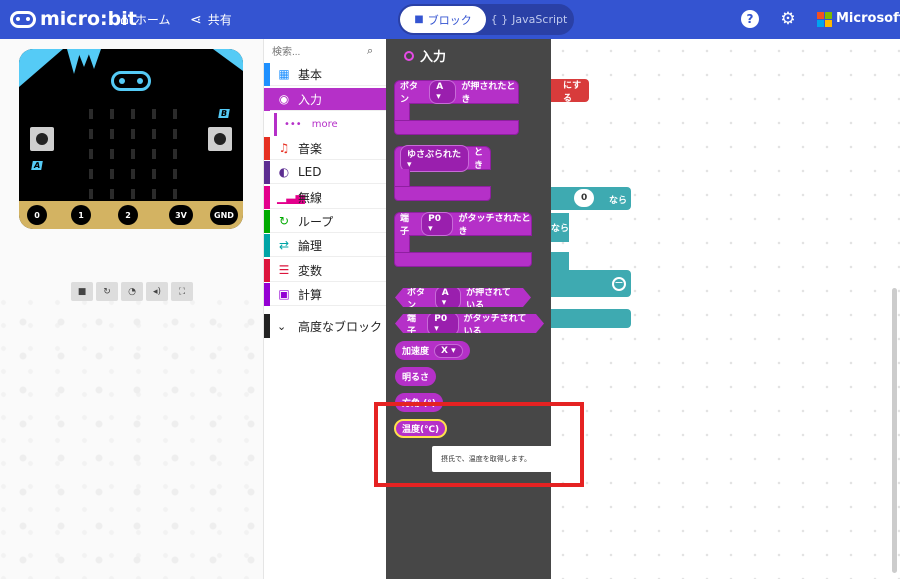  Describe the element at coordinates (325, 245) in the screenshot. I see `category-logic: ⇄ 論理` at that location.